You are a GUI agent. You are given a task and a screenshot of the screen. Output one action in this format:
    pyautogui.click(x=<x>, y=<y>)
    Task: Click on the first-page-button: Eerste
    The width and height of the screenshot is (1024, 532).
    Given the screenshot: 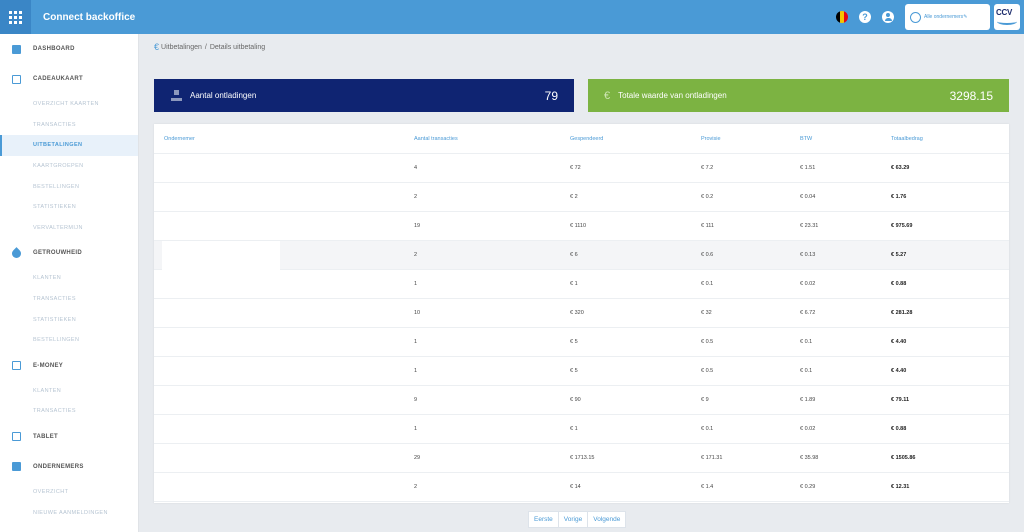 What is the action you would take?
    pyautogui.click(x=543, y=519)
    